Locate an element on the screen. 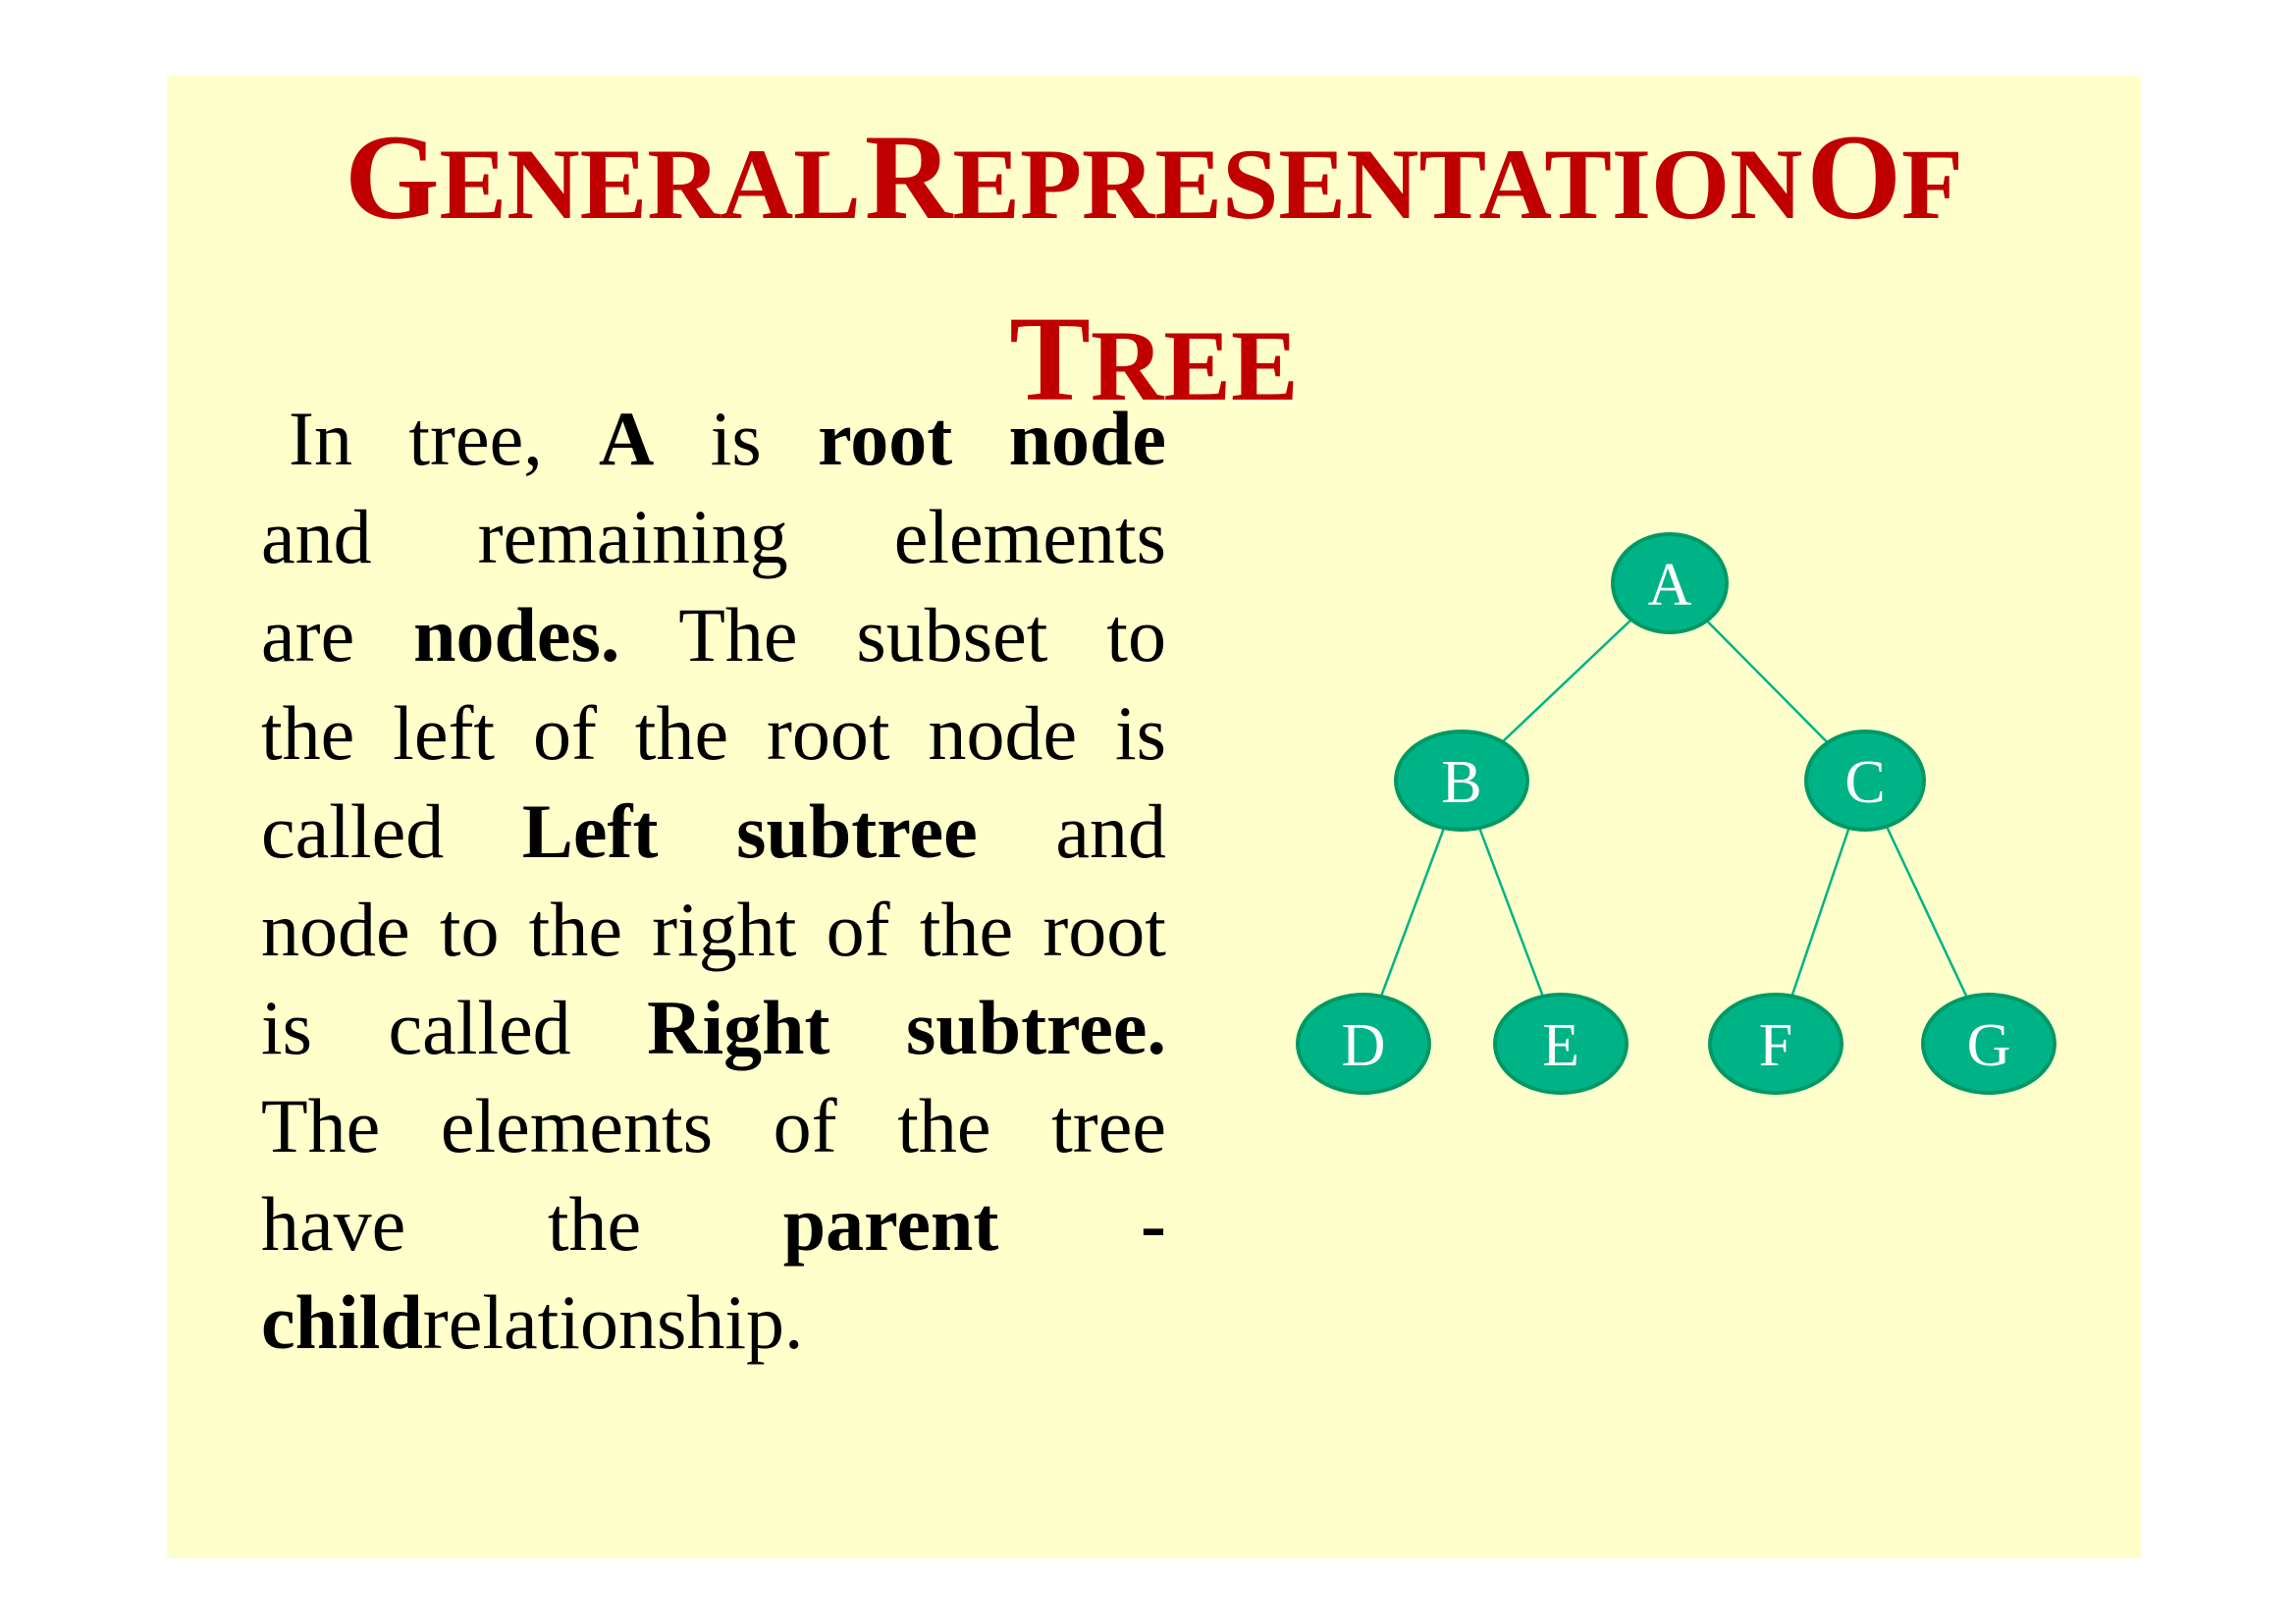  tree-node-A: A is located at coordinates (1670, 583).